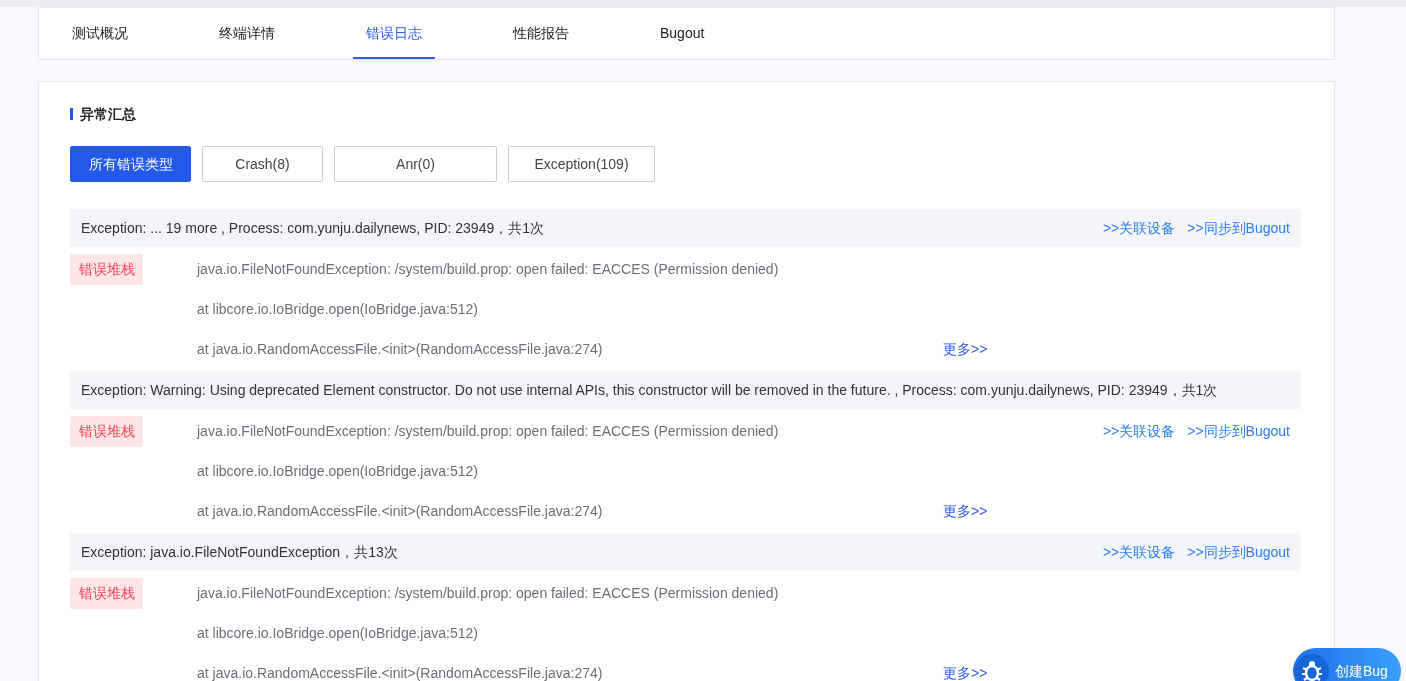  Describe the element at coordinates (108, 114) in the screenshot. I see `section-title: 异常汇总` at that location.